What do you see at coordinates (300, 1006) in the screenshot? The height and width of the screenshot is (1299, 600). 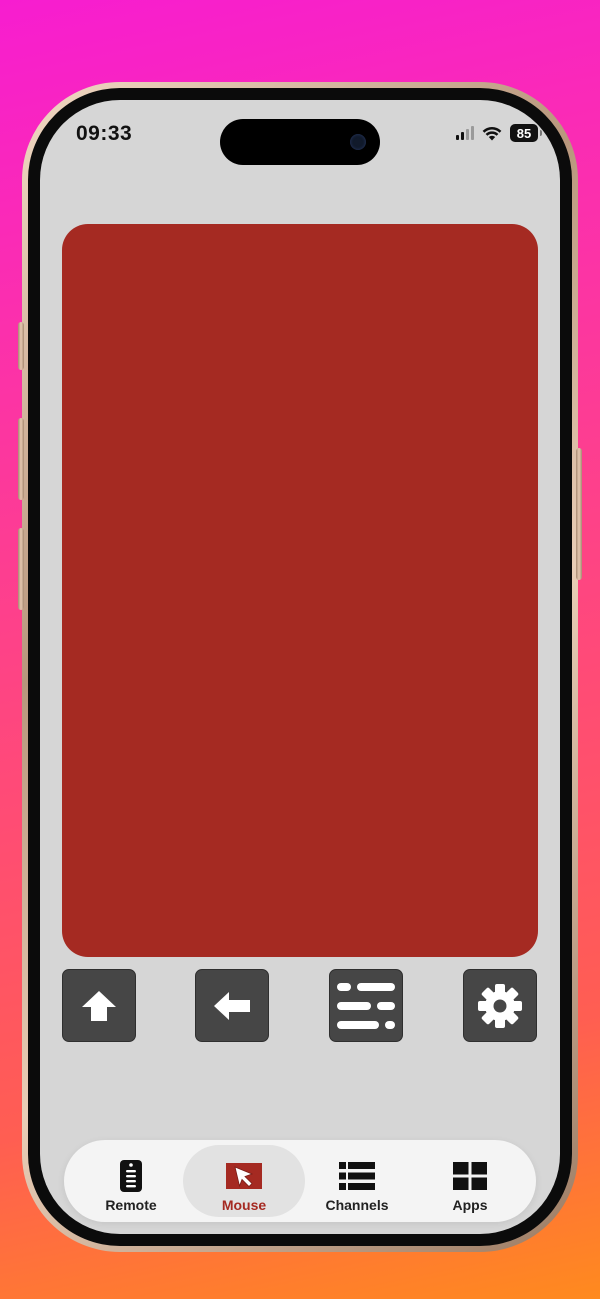 I see `control-buttons` at bounding box center [300, 1006].